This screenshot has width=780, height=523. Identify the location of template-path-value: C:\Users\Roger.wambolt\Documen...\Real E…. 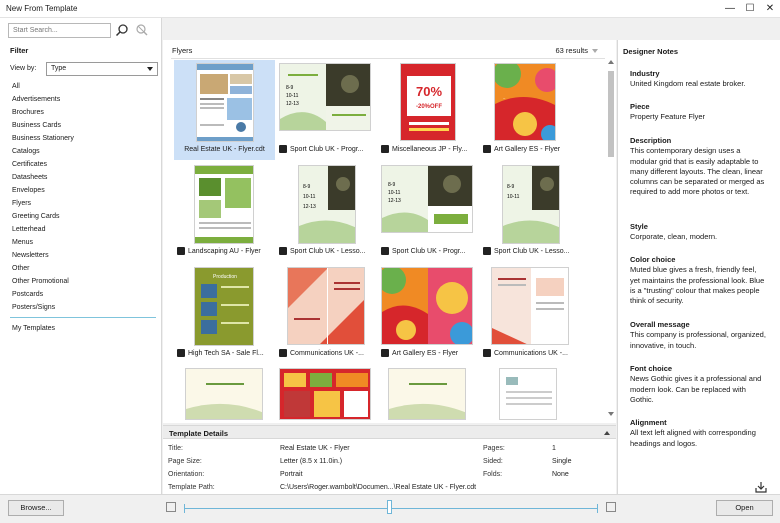
(378, 487).